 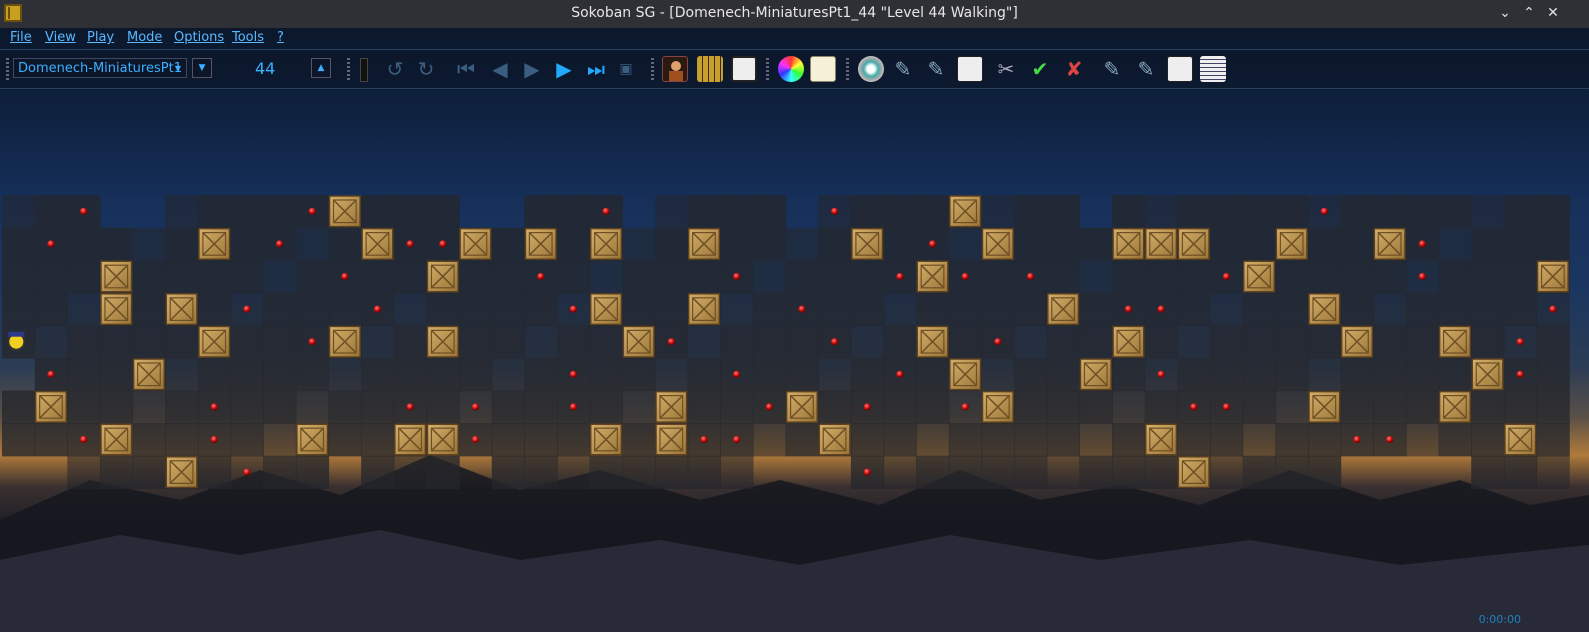 What do you see at coordinates (1553, 13) in the screenshot?
I see `close-button: ✕` at bounding box center [1553, 13].